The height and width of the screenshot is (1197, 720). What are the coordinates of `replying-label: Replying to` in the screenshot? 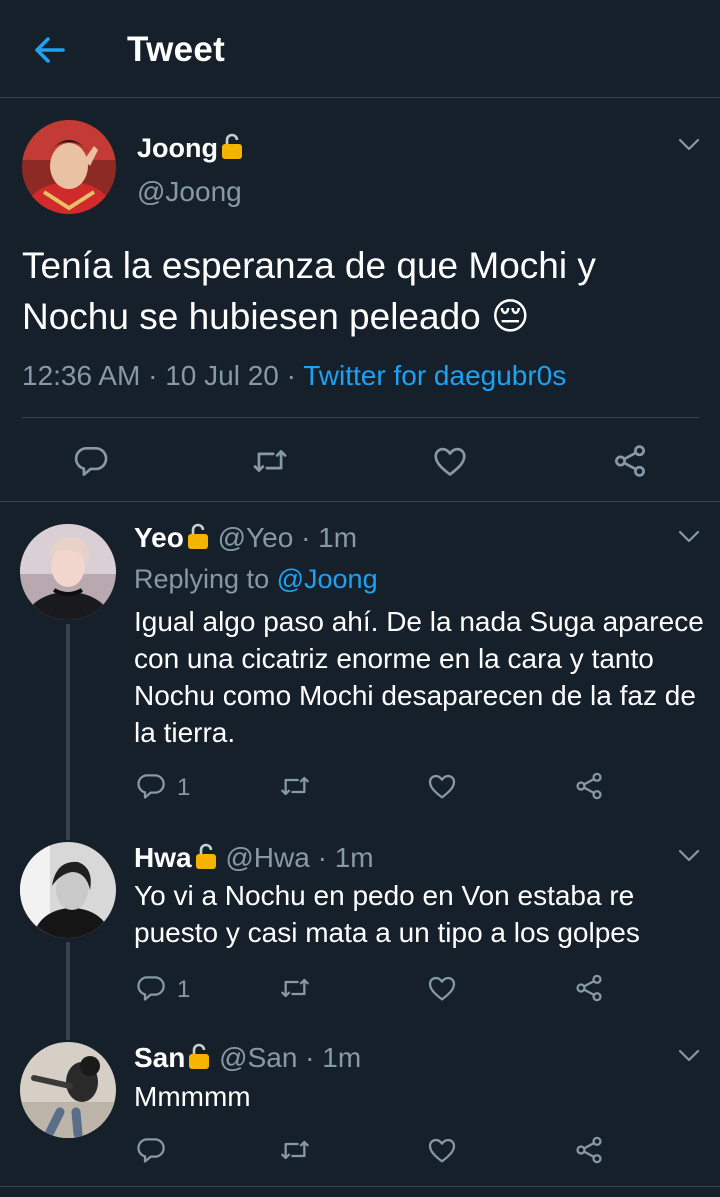 It's located at (202, 579).